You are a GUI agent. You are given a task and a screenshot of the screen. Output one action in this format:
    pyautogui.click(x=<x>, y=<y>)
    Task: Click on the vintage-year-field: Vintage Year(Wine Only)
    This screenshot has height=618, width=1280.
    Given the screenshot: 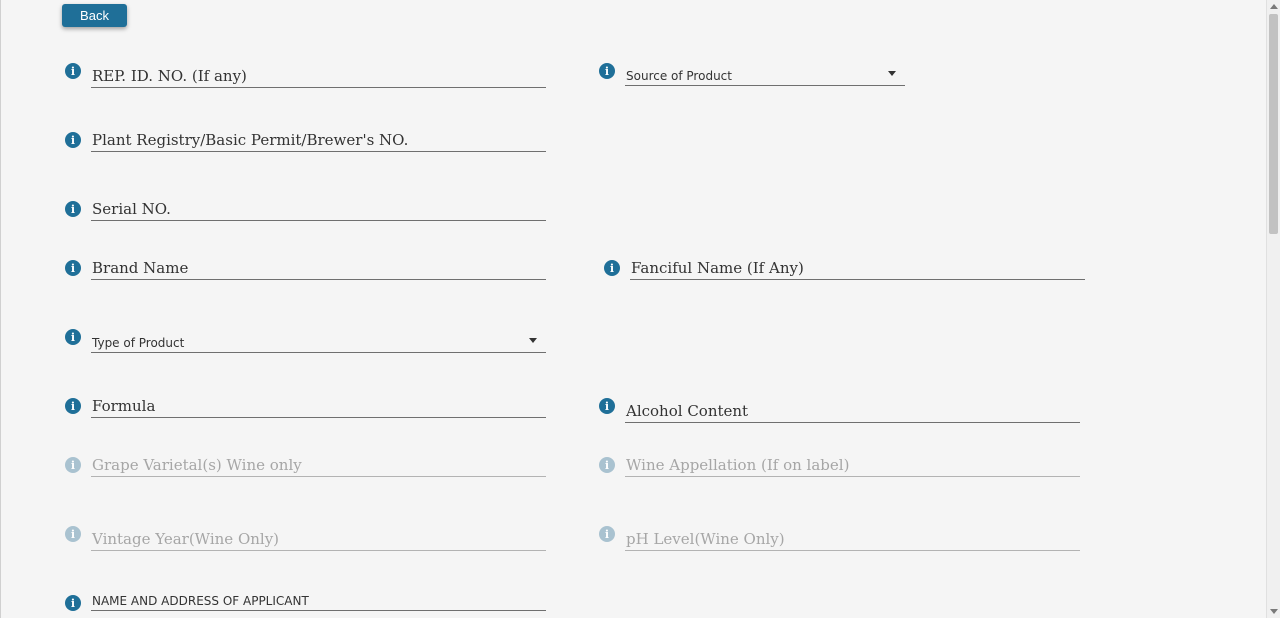 What is the action you would take?
    pyautogui.click(x=318, y=537)
    